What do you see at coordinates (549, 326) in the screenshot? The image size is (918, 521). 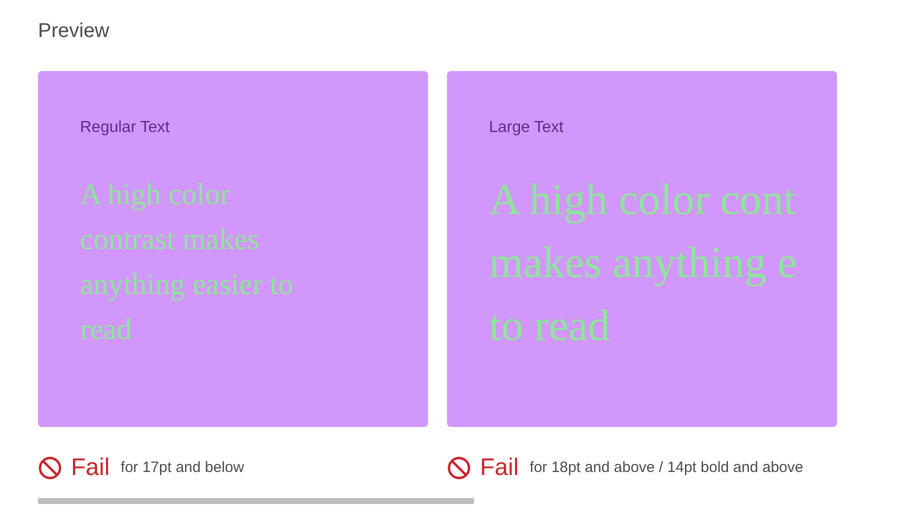 I see `sample-text-line: to read` at bounding box center [549, 326].